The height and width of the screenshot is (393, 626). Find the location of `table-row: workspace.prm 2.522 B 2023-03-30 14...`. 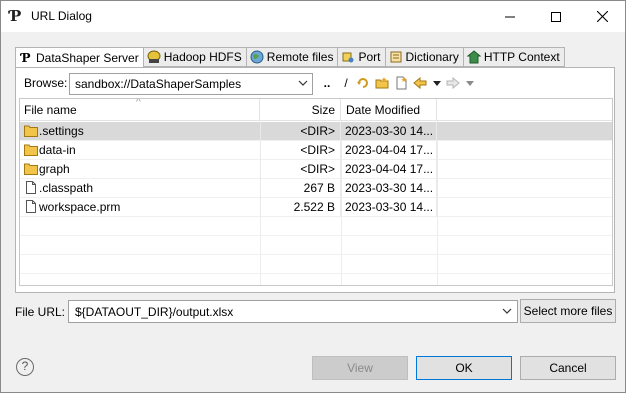

table-row: workspace.prm 2.522 B 2023-03-30 14... is located at coordinates (316, 207).